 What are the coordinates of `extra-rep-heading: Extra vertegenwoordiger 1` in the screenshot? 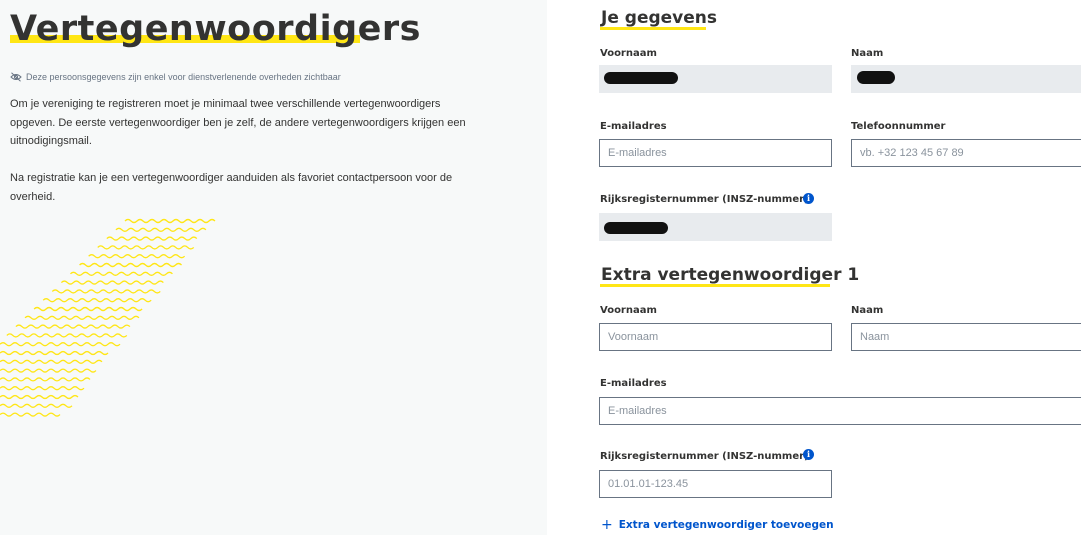 It's located at (730, 275).